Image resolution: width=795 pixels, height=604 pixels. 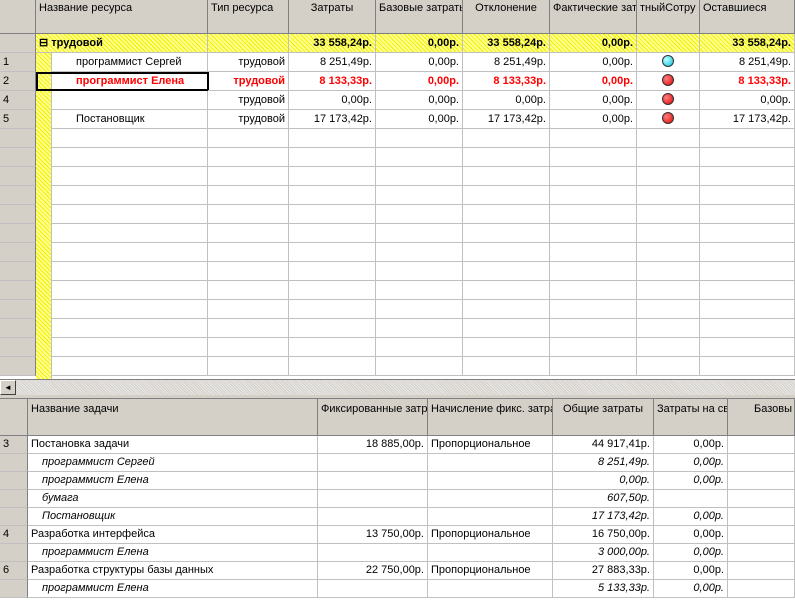 I want to click on group-actual: 0,00р., so click(x=593, y=43).